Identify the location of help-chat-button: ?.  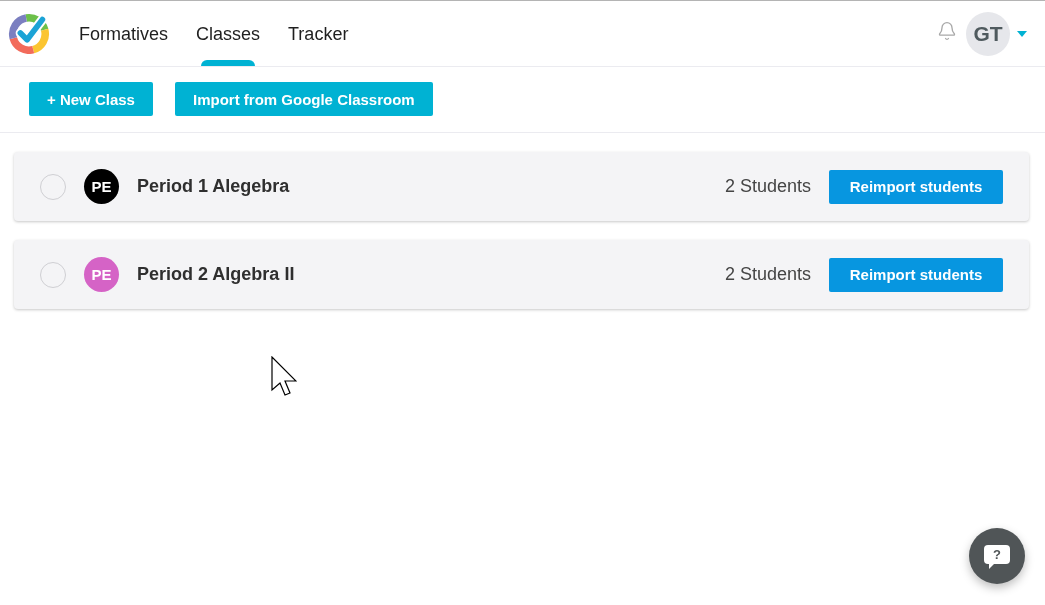
(997, 556).